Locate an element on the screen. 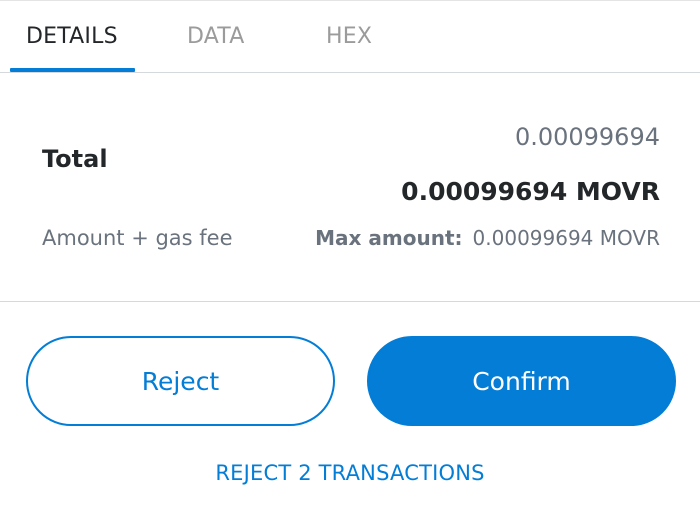 This screenshot has width=700, height=508. total-primary-amount: 0.00099694 MOVR is located at coordinates (530, 191).